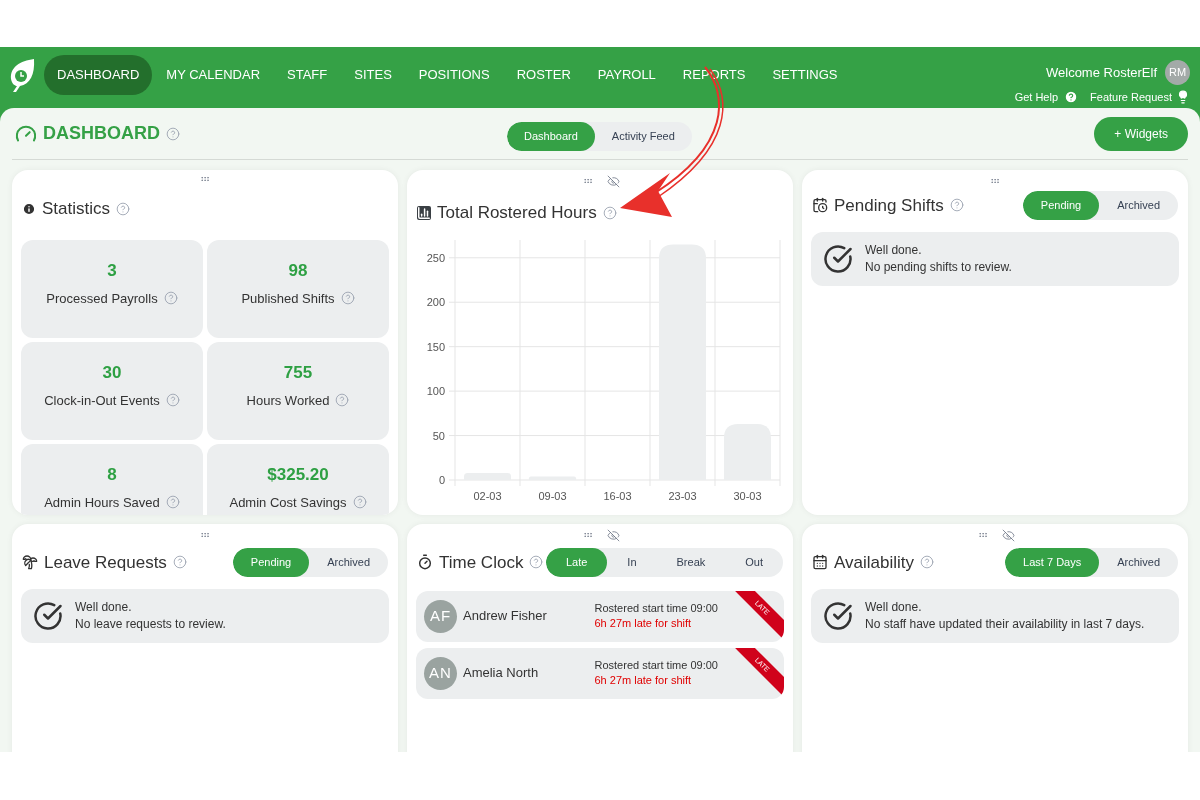 The width and height of the screenshot is (1200, 800). Describe the element at coordinates (298, 474) in the screenshot. I see `stat-value: $325.20` at that location.